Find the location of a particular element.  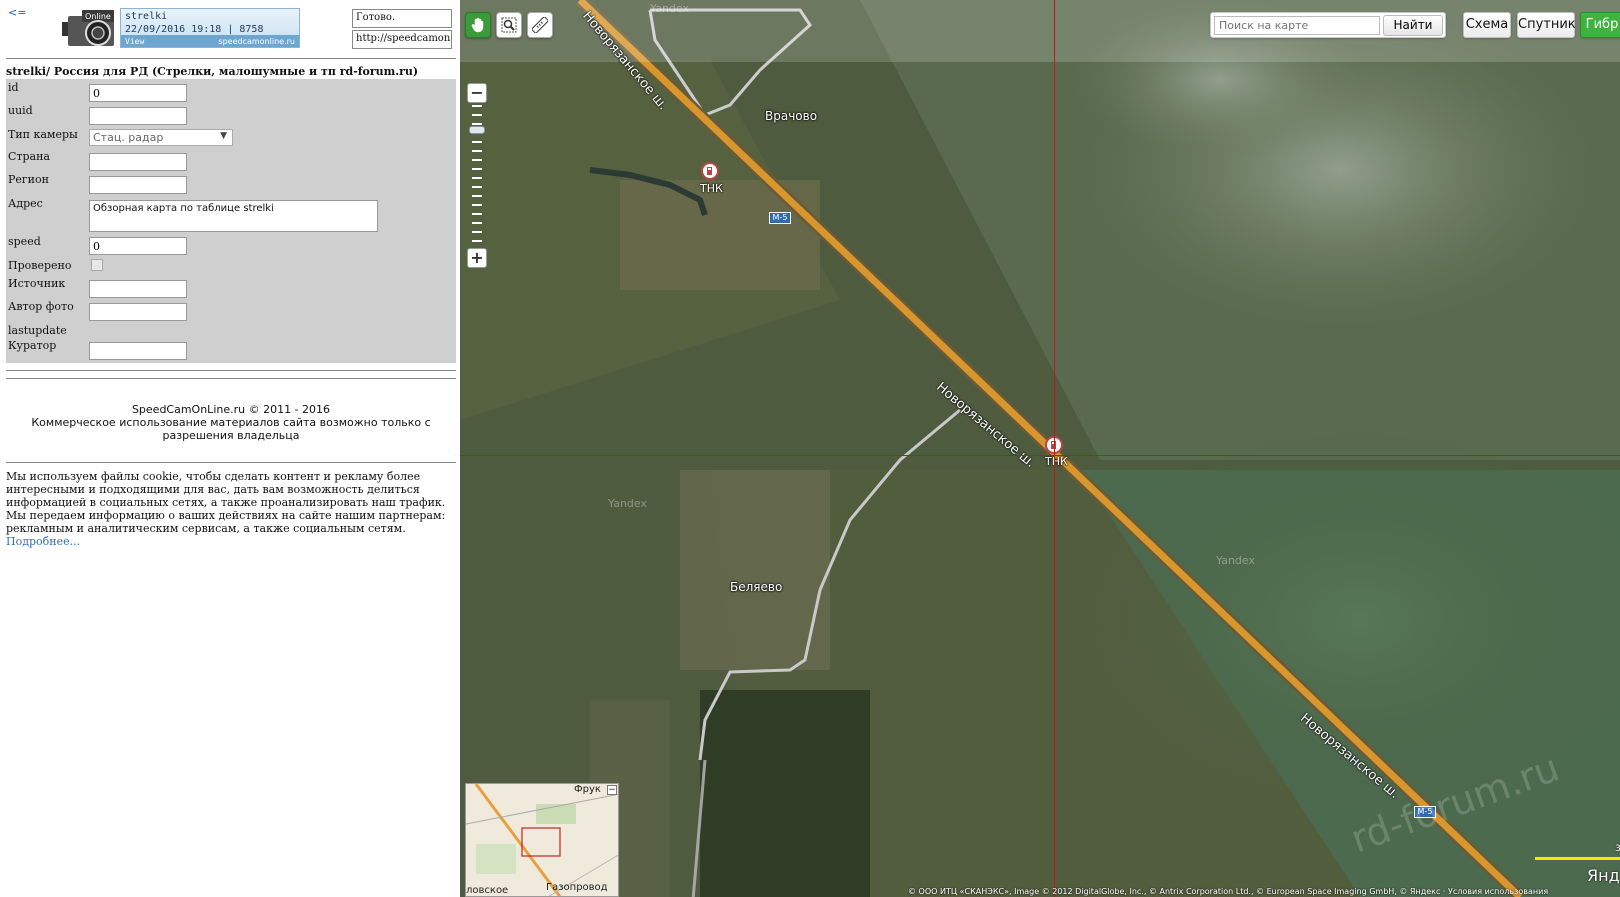

camera-logo-icon: Online is located at coordinates (88, 28).